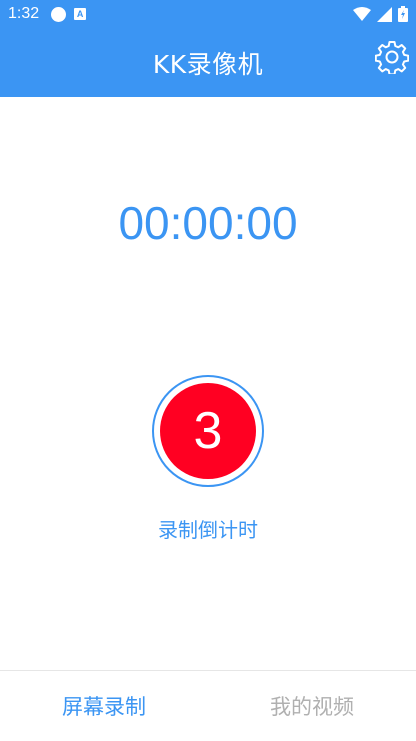 The image size is (416, 741). What do you see at coordinates (80, 14) in the screenshot?
I see `a-badge-icon: A` at bounding box center [80, 14].